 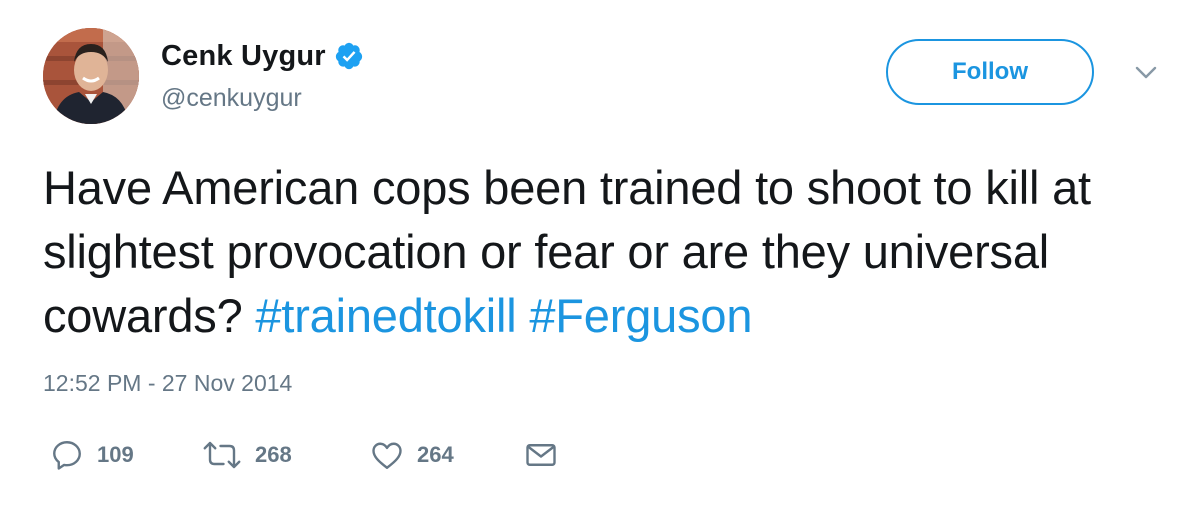 What do you see at coordinates (231, 98) in the screenshot?
I see `author-handle: @cenkuygur` at bounding box center [231, 98].